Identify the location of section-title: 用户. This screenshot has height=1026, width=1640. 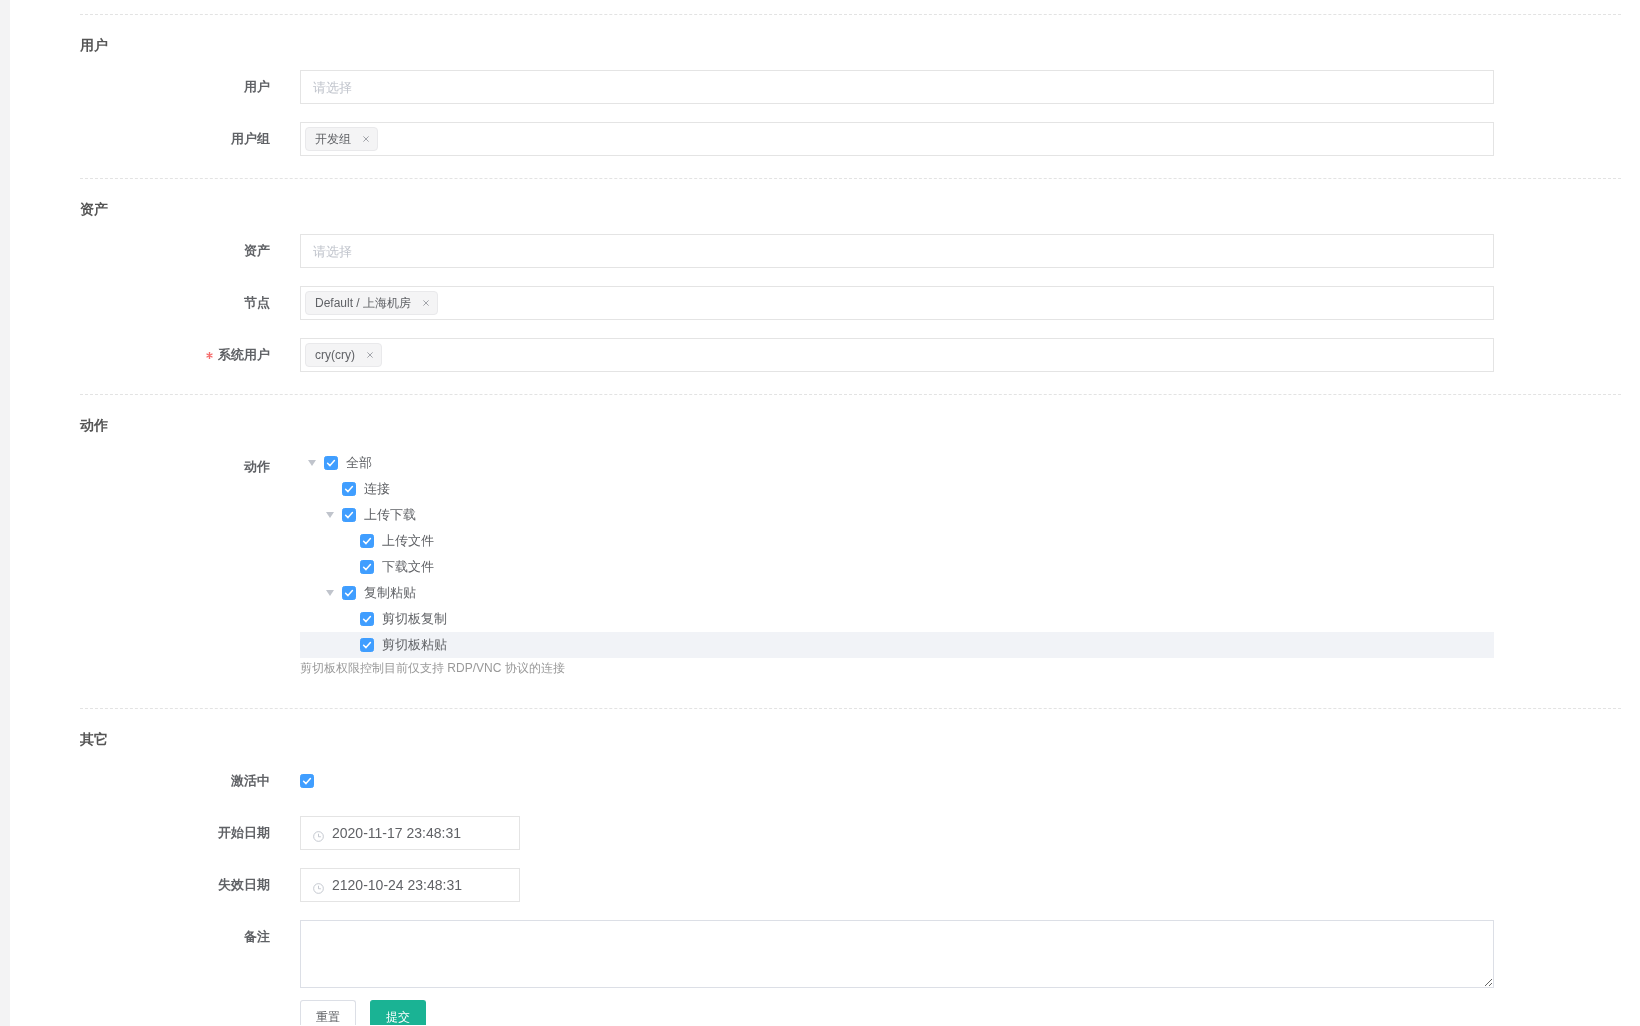
(94, 45).